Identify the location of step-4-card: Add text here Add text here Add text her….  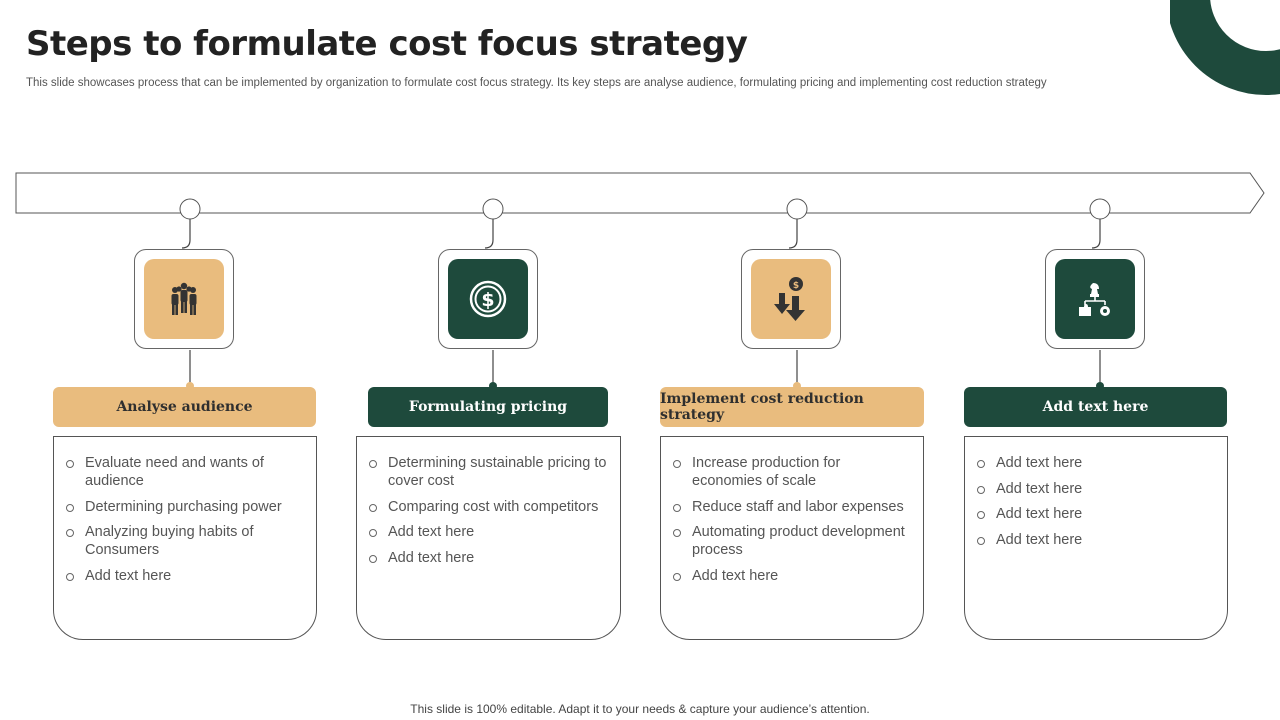
(1096, 538).